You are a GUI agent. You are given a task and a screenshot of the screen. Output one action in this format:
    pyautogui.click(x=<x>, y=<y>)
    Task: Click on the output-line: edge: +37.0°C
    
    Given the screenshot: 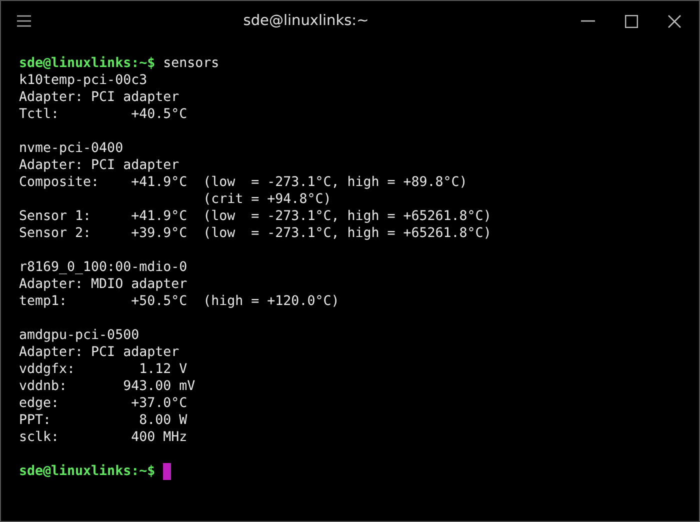 What is the action you would take?
    pyautogui.click(x=103, y=403)
    